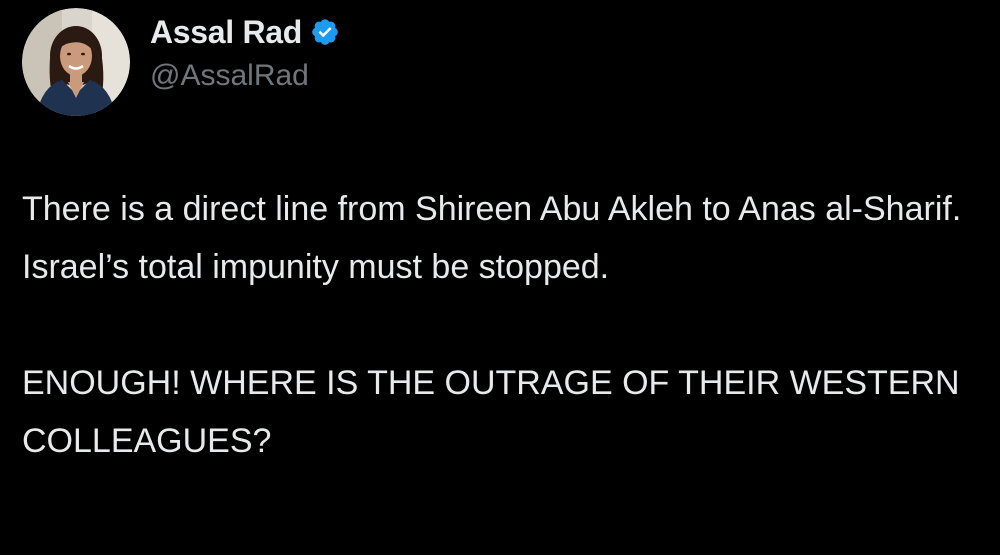 The image size is (1000, 555). What do you see at coordinates (226, 32) in the screenshot?
I see `display-name: Assal Rad` at bounding box center [226, 32].